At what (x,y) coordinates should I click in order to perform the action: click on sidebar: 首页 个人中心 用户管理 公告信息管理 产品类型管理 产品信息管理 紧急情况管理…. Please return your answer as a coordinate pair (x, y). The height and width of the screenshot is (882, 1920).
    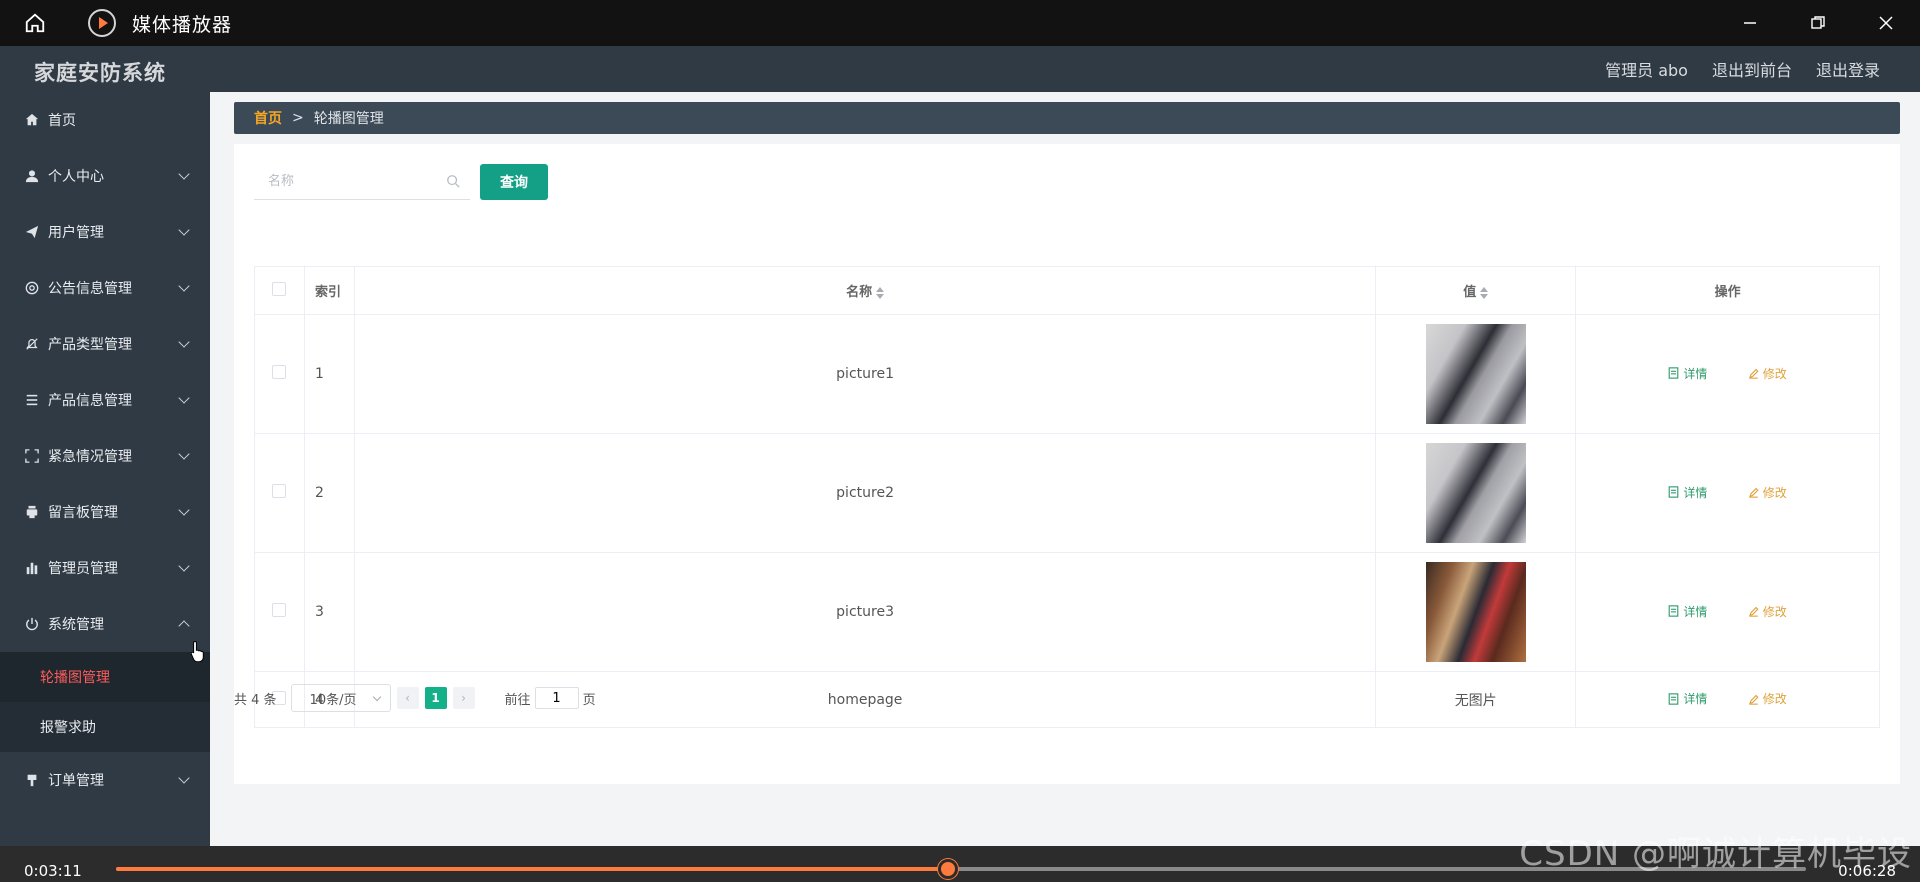
    Looking at the image, I should click on (105, 469).